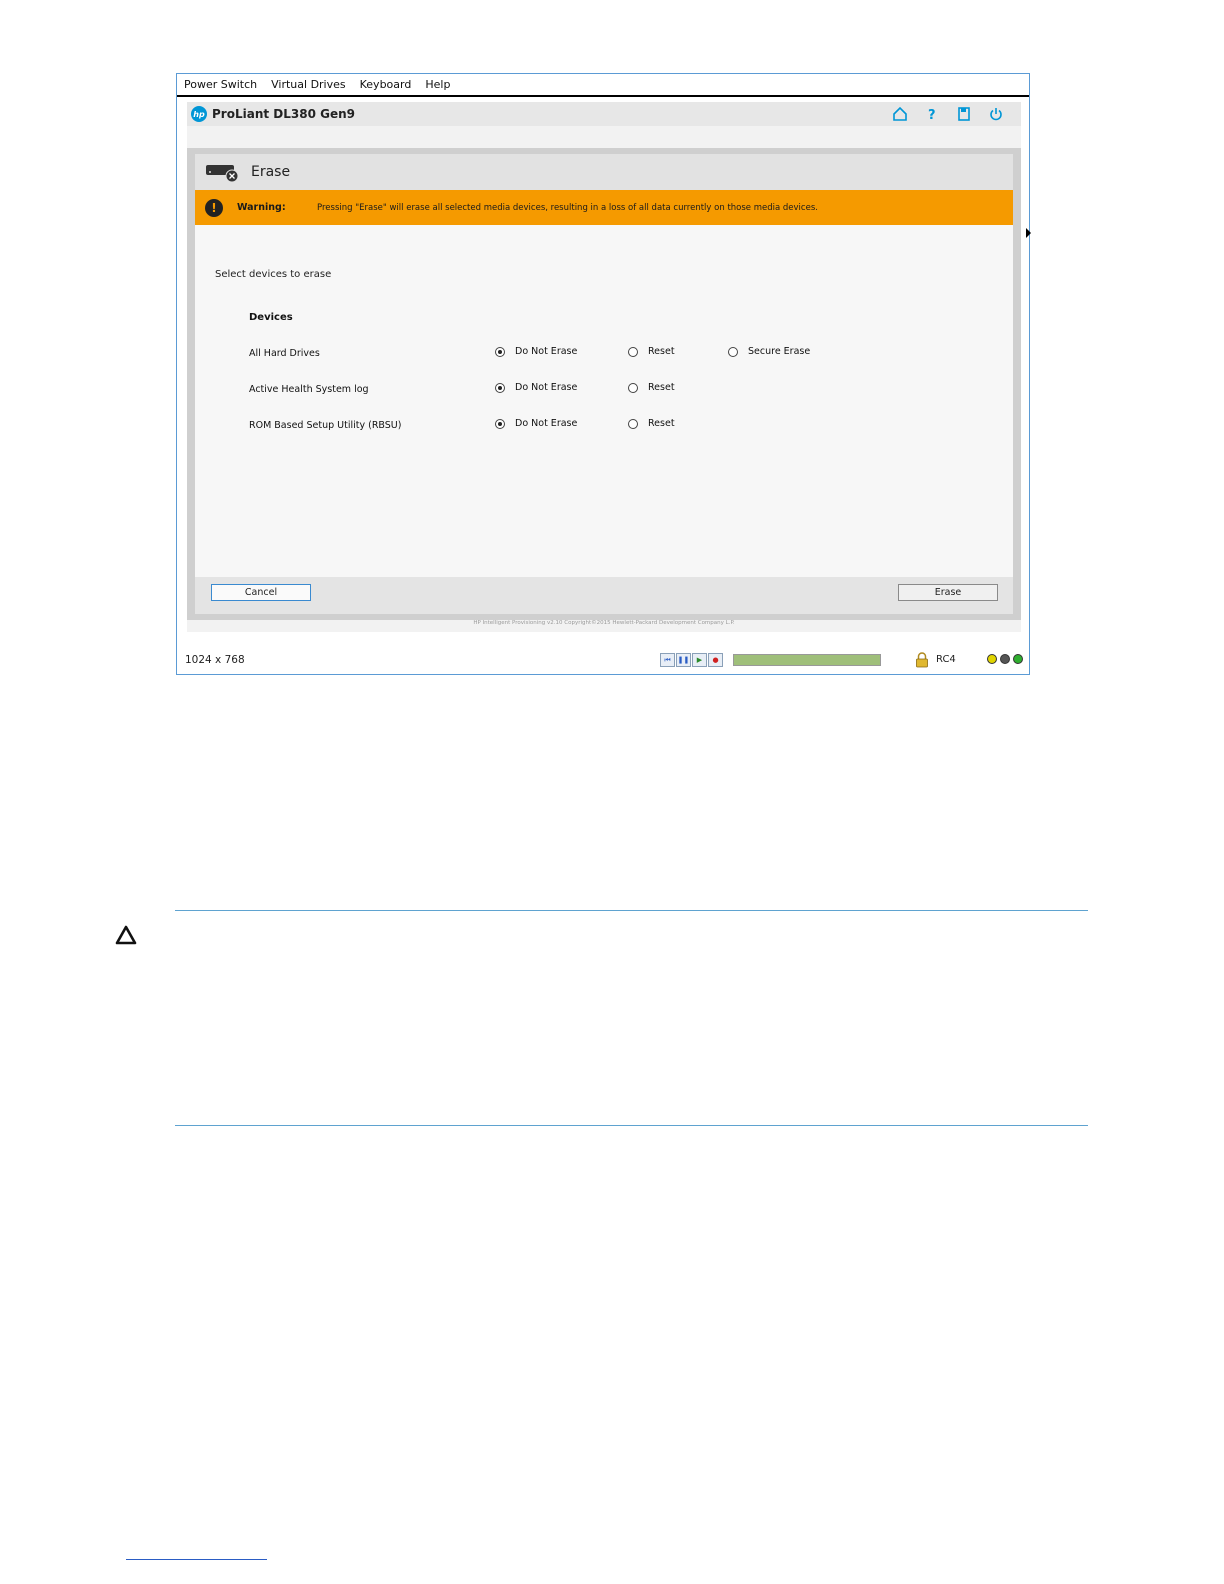  Describe the element at coordinates (222, 172) in the screenshot. I see `drive-erase-icon` at that location.